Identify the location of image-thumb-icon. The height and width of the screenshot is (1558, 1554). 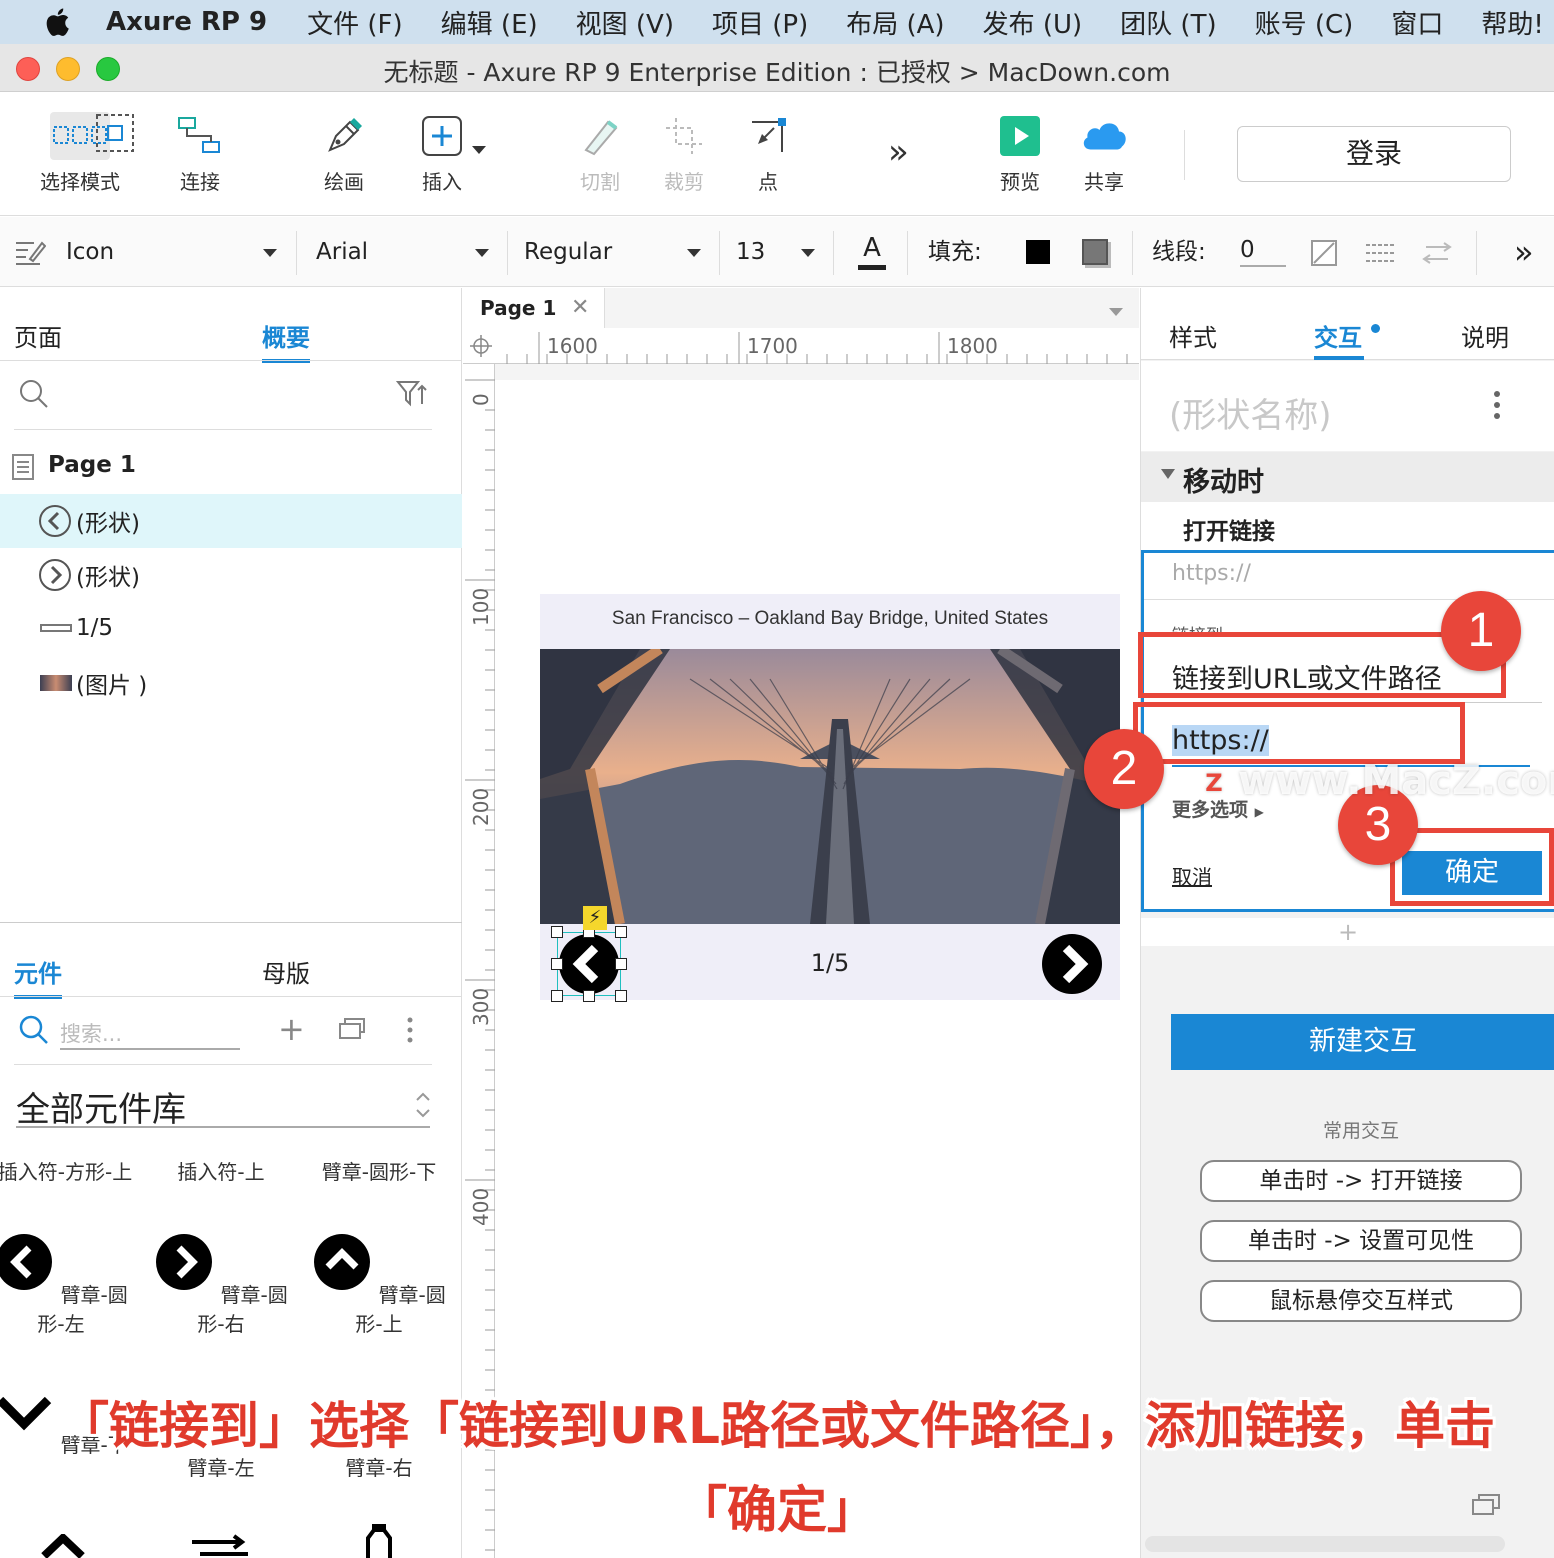
(56, 683).